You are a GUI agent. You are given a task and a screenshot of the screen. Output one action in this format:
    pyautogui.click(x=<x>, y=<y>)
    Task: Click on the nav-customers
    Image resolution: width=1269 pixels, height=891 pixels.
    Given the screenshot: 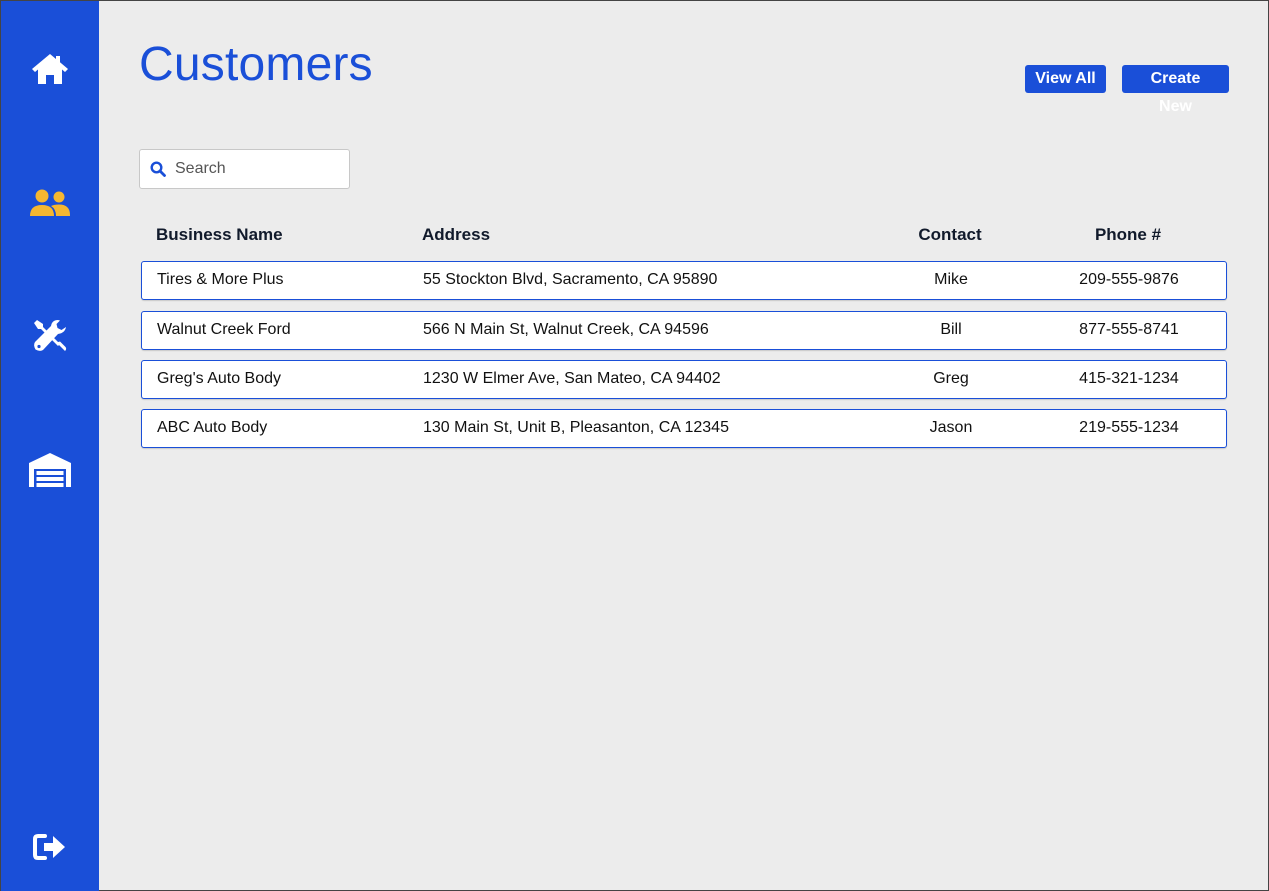 What is the action you would take?
    pyautogui.click(x=50, y=203)
    